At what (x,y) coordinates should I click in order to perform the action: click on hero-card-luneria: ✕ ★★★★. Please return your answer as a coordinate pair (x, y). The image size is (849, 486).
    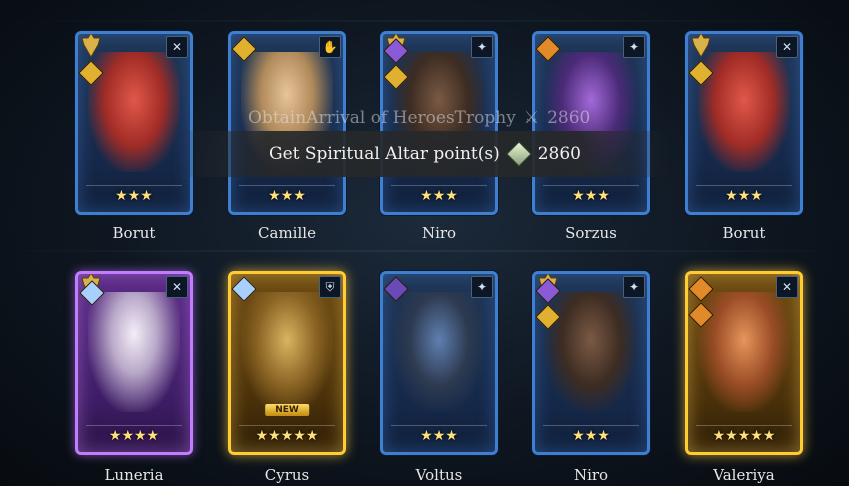
    Looking at the image, I should click on (134, 363).